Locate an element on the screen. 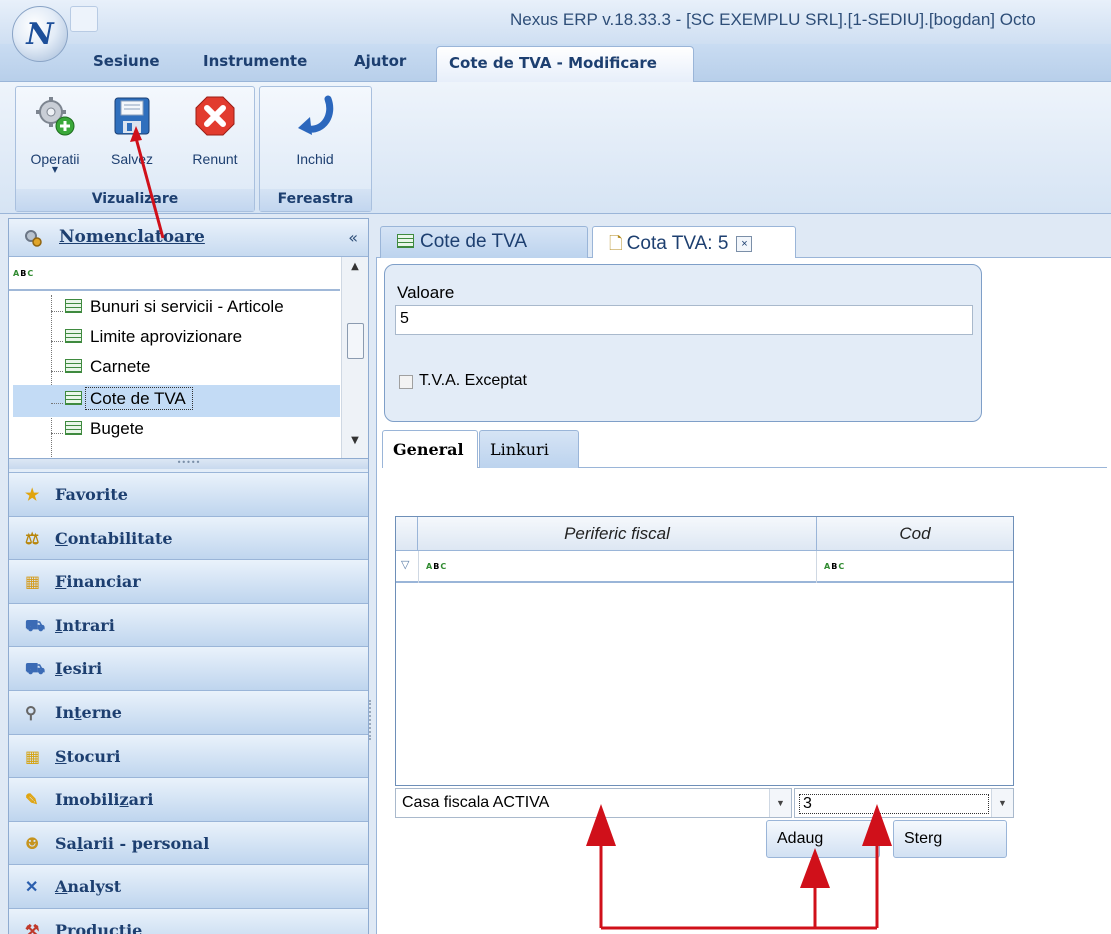  inchid-label: Inchid is located at coordinates (315, 159).